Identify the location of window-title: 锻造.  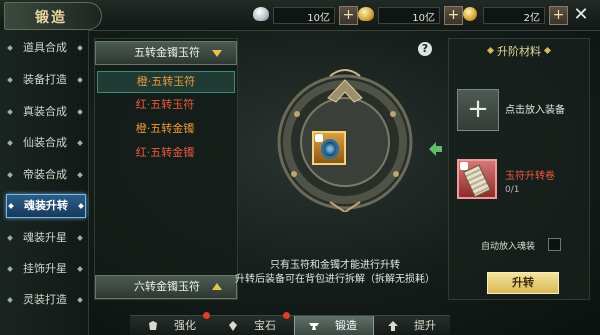
(51, 18).